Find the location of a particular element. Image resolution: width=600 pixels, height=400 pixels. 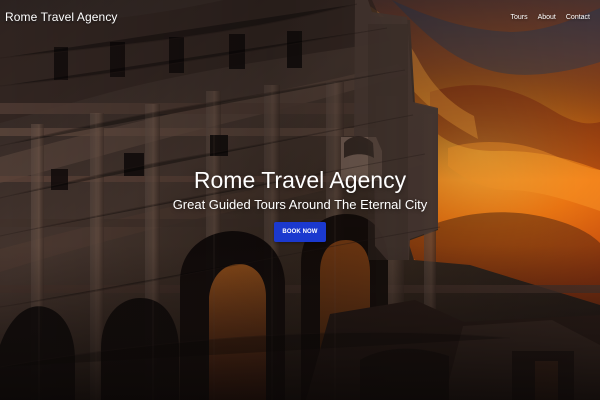

nav-link-about: About is located at coordinates (547, 17).